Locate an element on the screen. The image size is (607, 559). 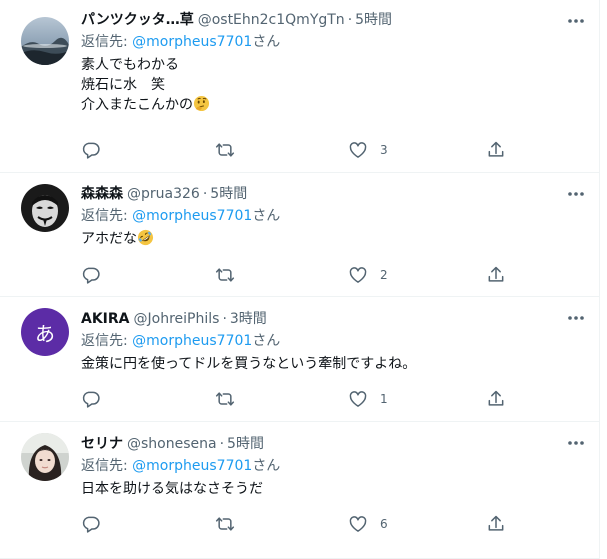
like-count: 6 is located at coordinates (384, 524).